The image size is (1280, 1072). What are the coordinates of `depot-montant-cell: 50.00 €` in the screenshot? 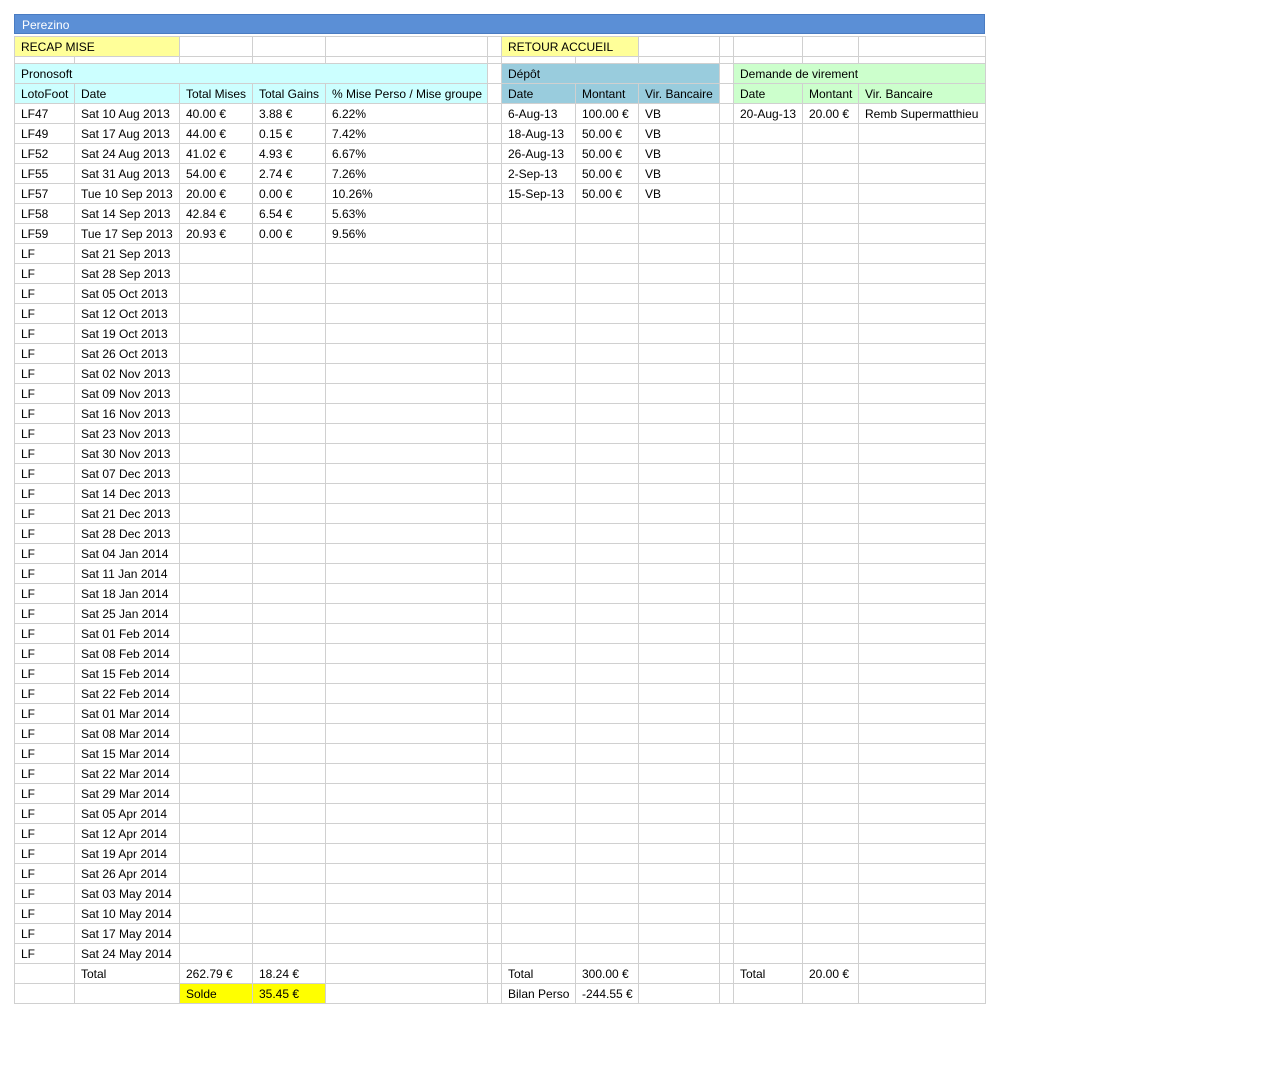 It's located at (607, 153).